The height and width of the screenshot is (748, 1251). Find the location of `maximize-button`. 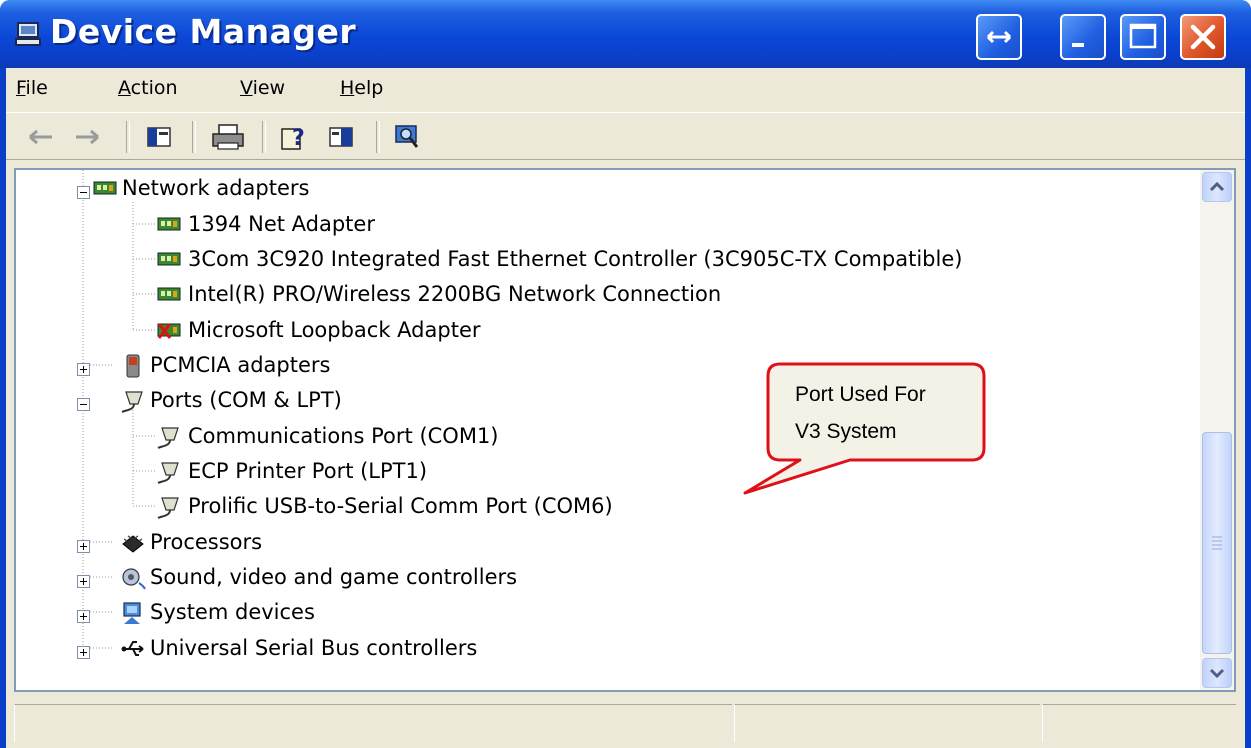

maximize-button is located at coordinates (1143, 37).